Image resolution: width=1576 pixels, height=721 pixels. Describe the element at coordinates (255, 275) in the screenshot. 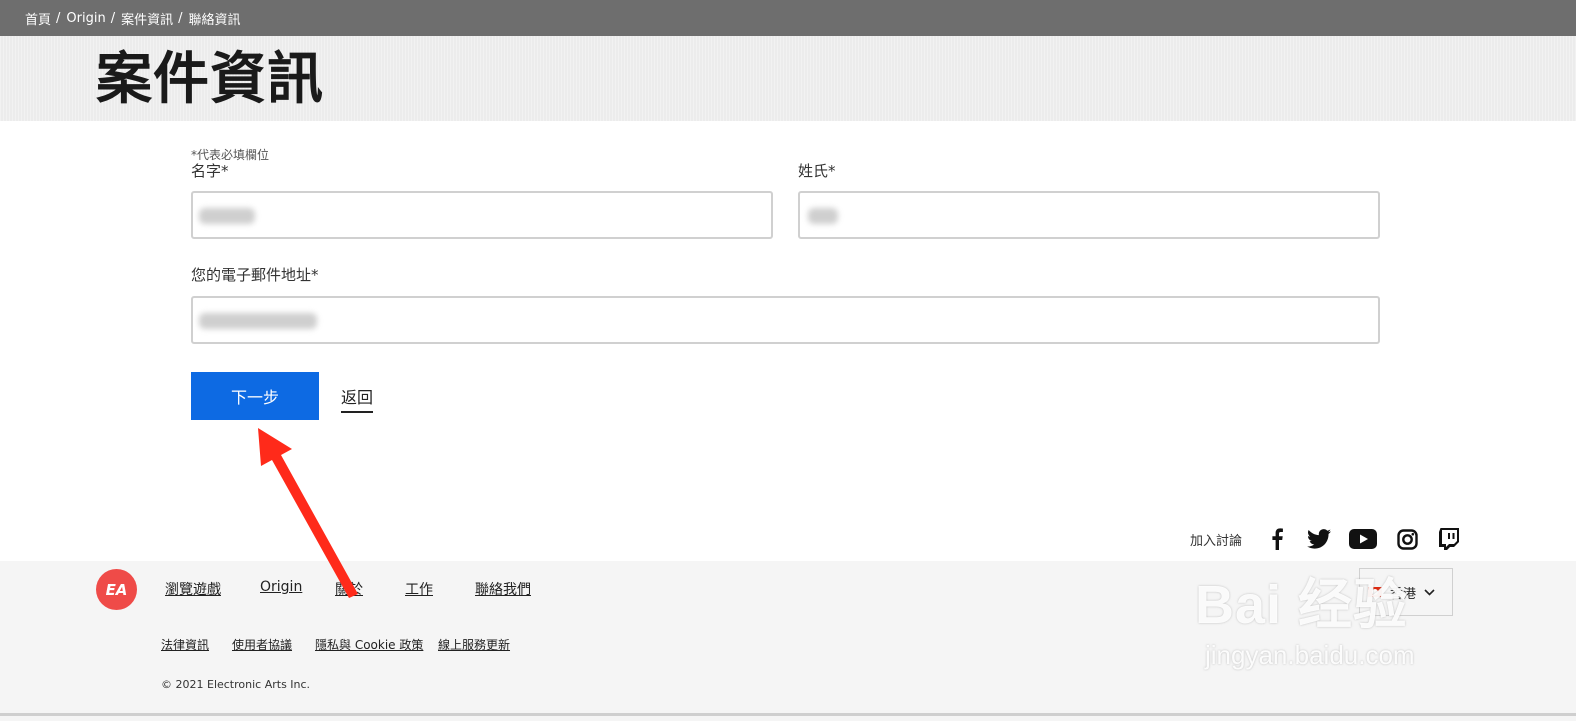

I see `email-label: 您的電子郵件地址*` at that location.